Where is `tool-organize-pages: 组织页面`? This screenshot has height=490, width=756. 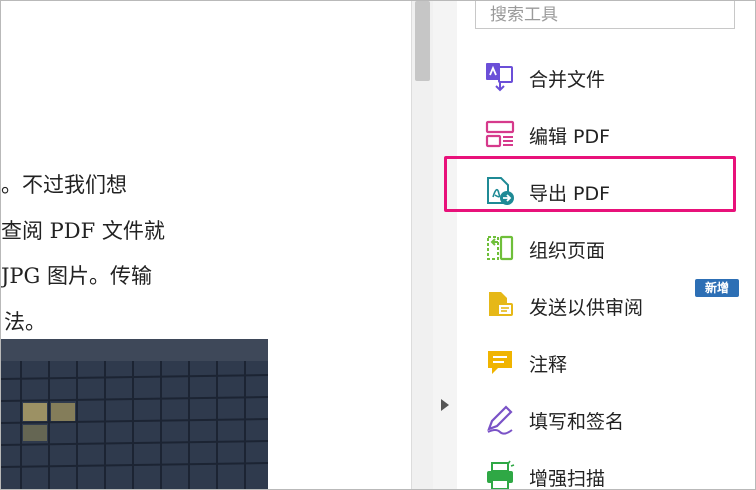
tool-organize-pages: 组织页面 is located at coordinates (608, 248).